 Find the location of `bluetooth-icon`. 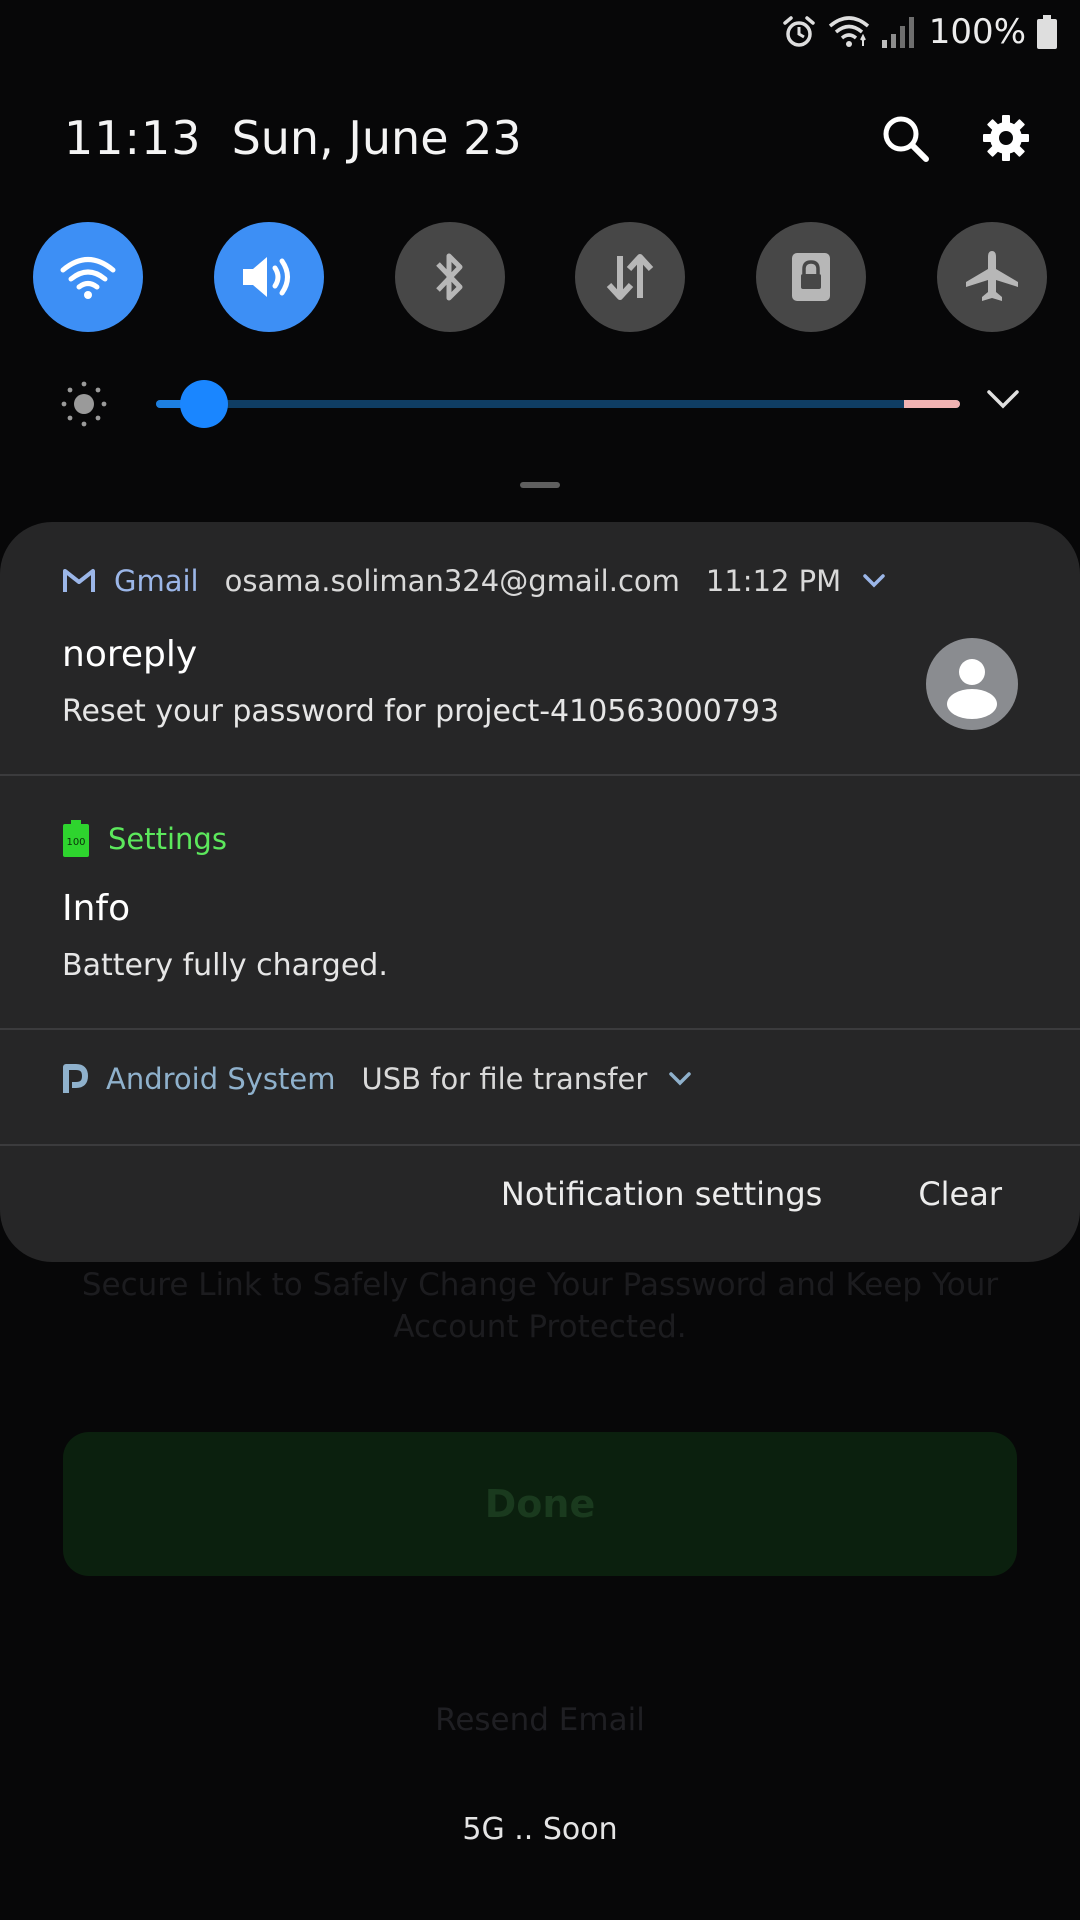

bluetooth-icon is located at coordinates (449, 277).